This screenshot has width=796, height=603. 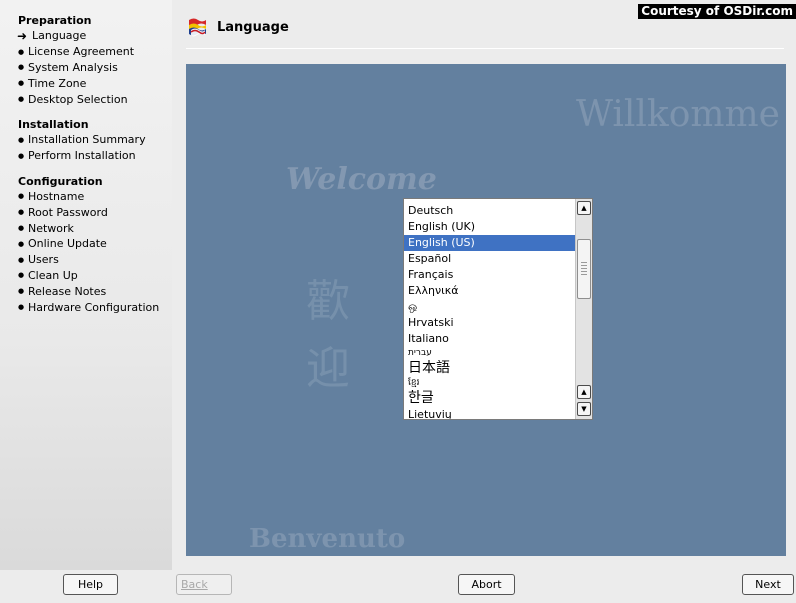 I want to click on step-item: ● Users, so click(x=95, y=260).